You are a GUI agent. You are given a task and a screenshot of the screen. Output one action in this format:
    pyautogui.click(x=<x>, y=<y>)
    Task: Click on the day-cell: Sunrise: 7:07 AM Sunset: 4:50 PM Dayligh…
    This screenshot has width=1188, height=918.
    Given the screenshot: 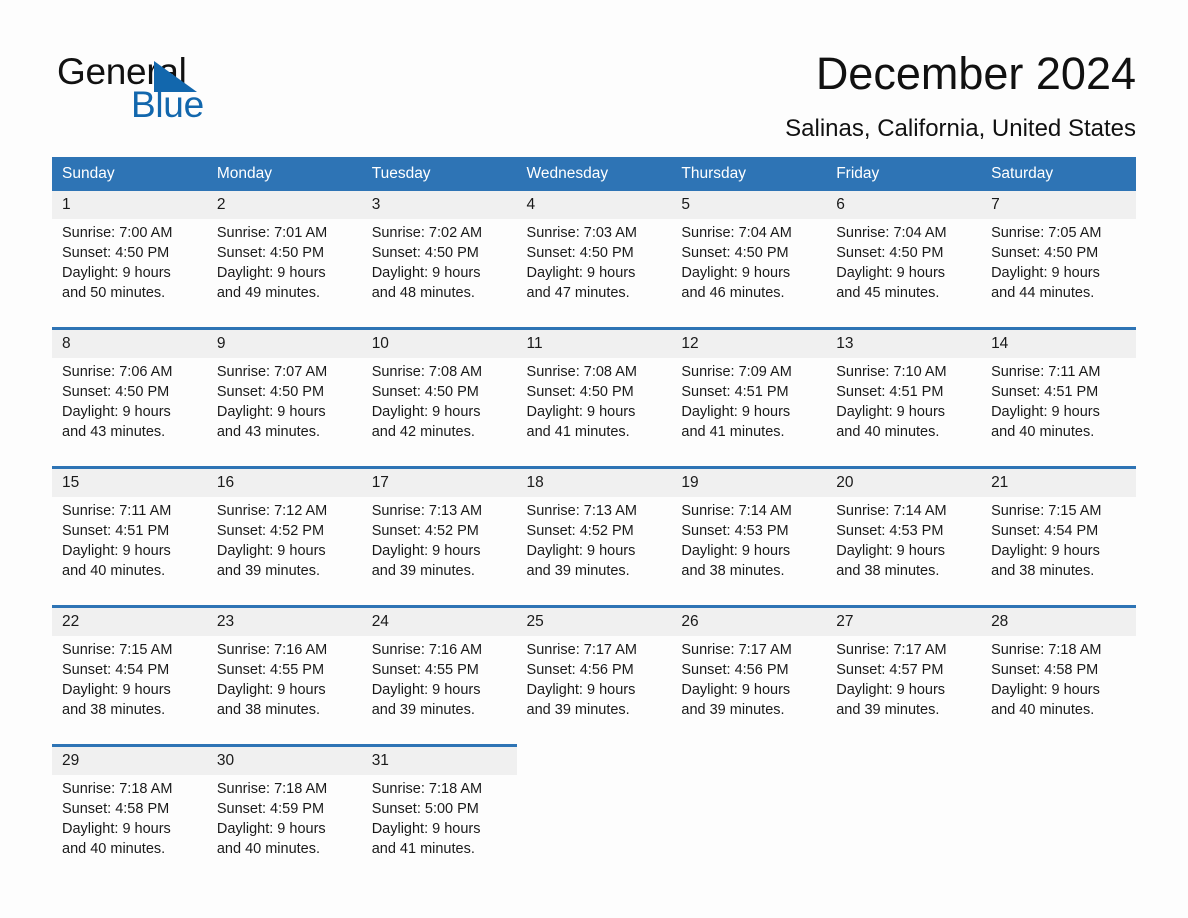 What is the action you would take?
    pyautogui.click(x=284, y=413)
    